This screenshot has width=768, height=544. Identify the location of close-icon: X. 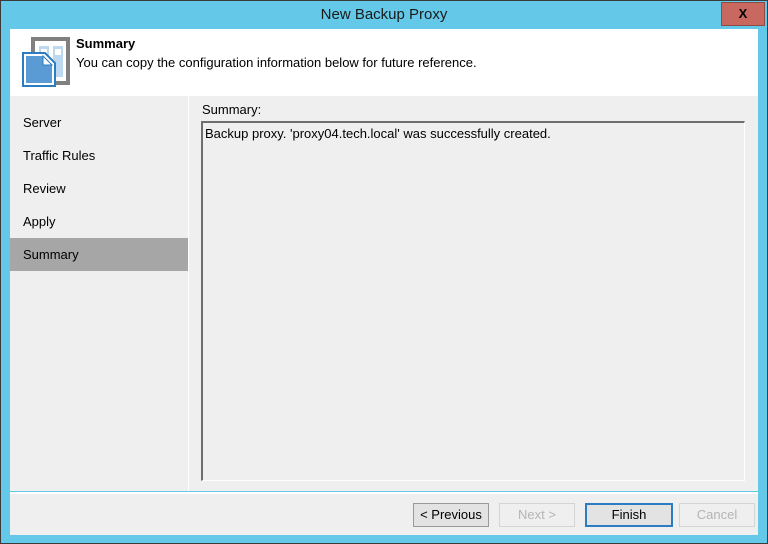
(743, 14).